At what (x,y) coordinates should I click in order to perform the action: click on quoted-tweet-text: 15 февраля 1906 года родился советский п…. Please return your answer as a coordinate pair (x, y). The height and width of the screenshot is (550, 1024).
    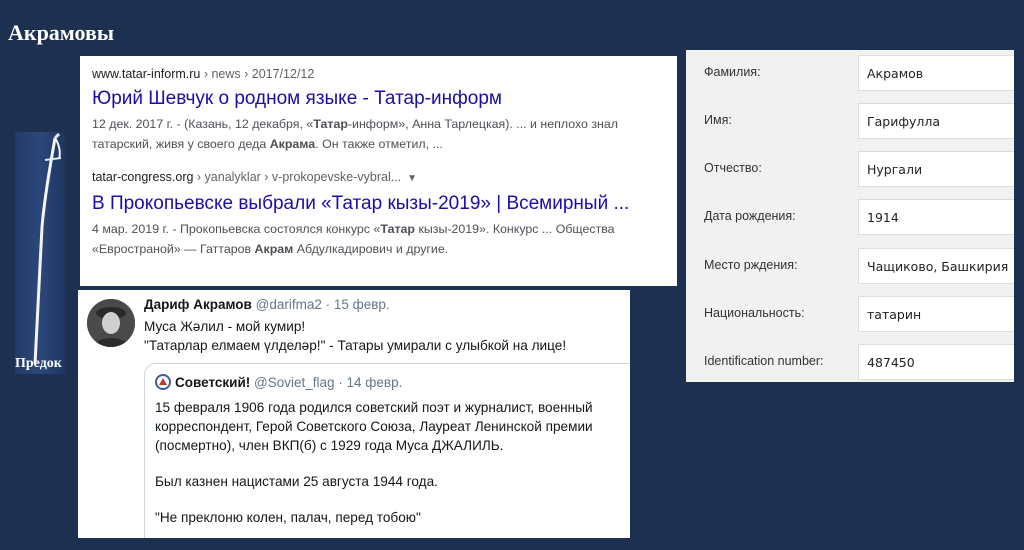
    Looking at the image, I should click on (374, 462).